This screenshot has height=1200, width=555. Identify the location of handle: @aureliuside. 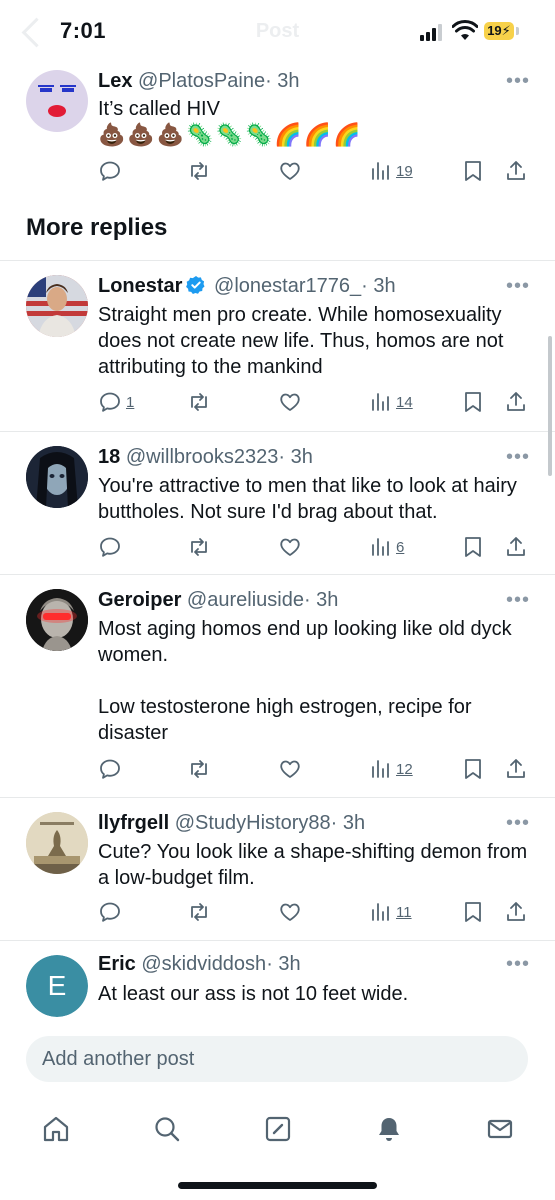
(245, 600).